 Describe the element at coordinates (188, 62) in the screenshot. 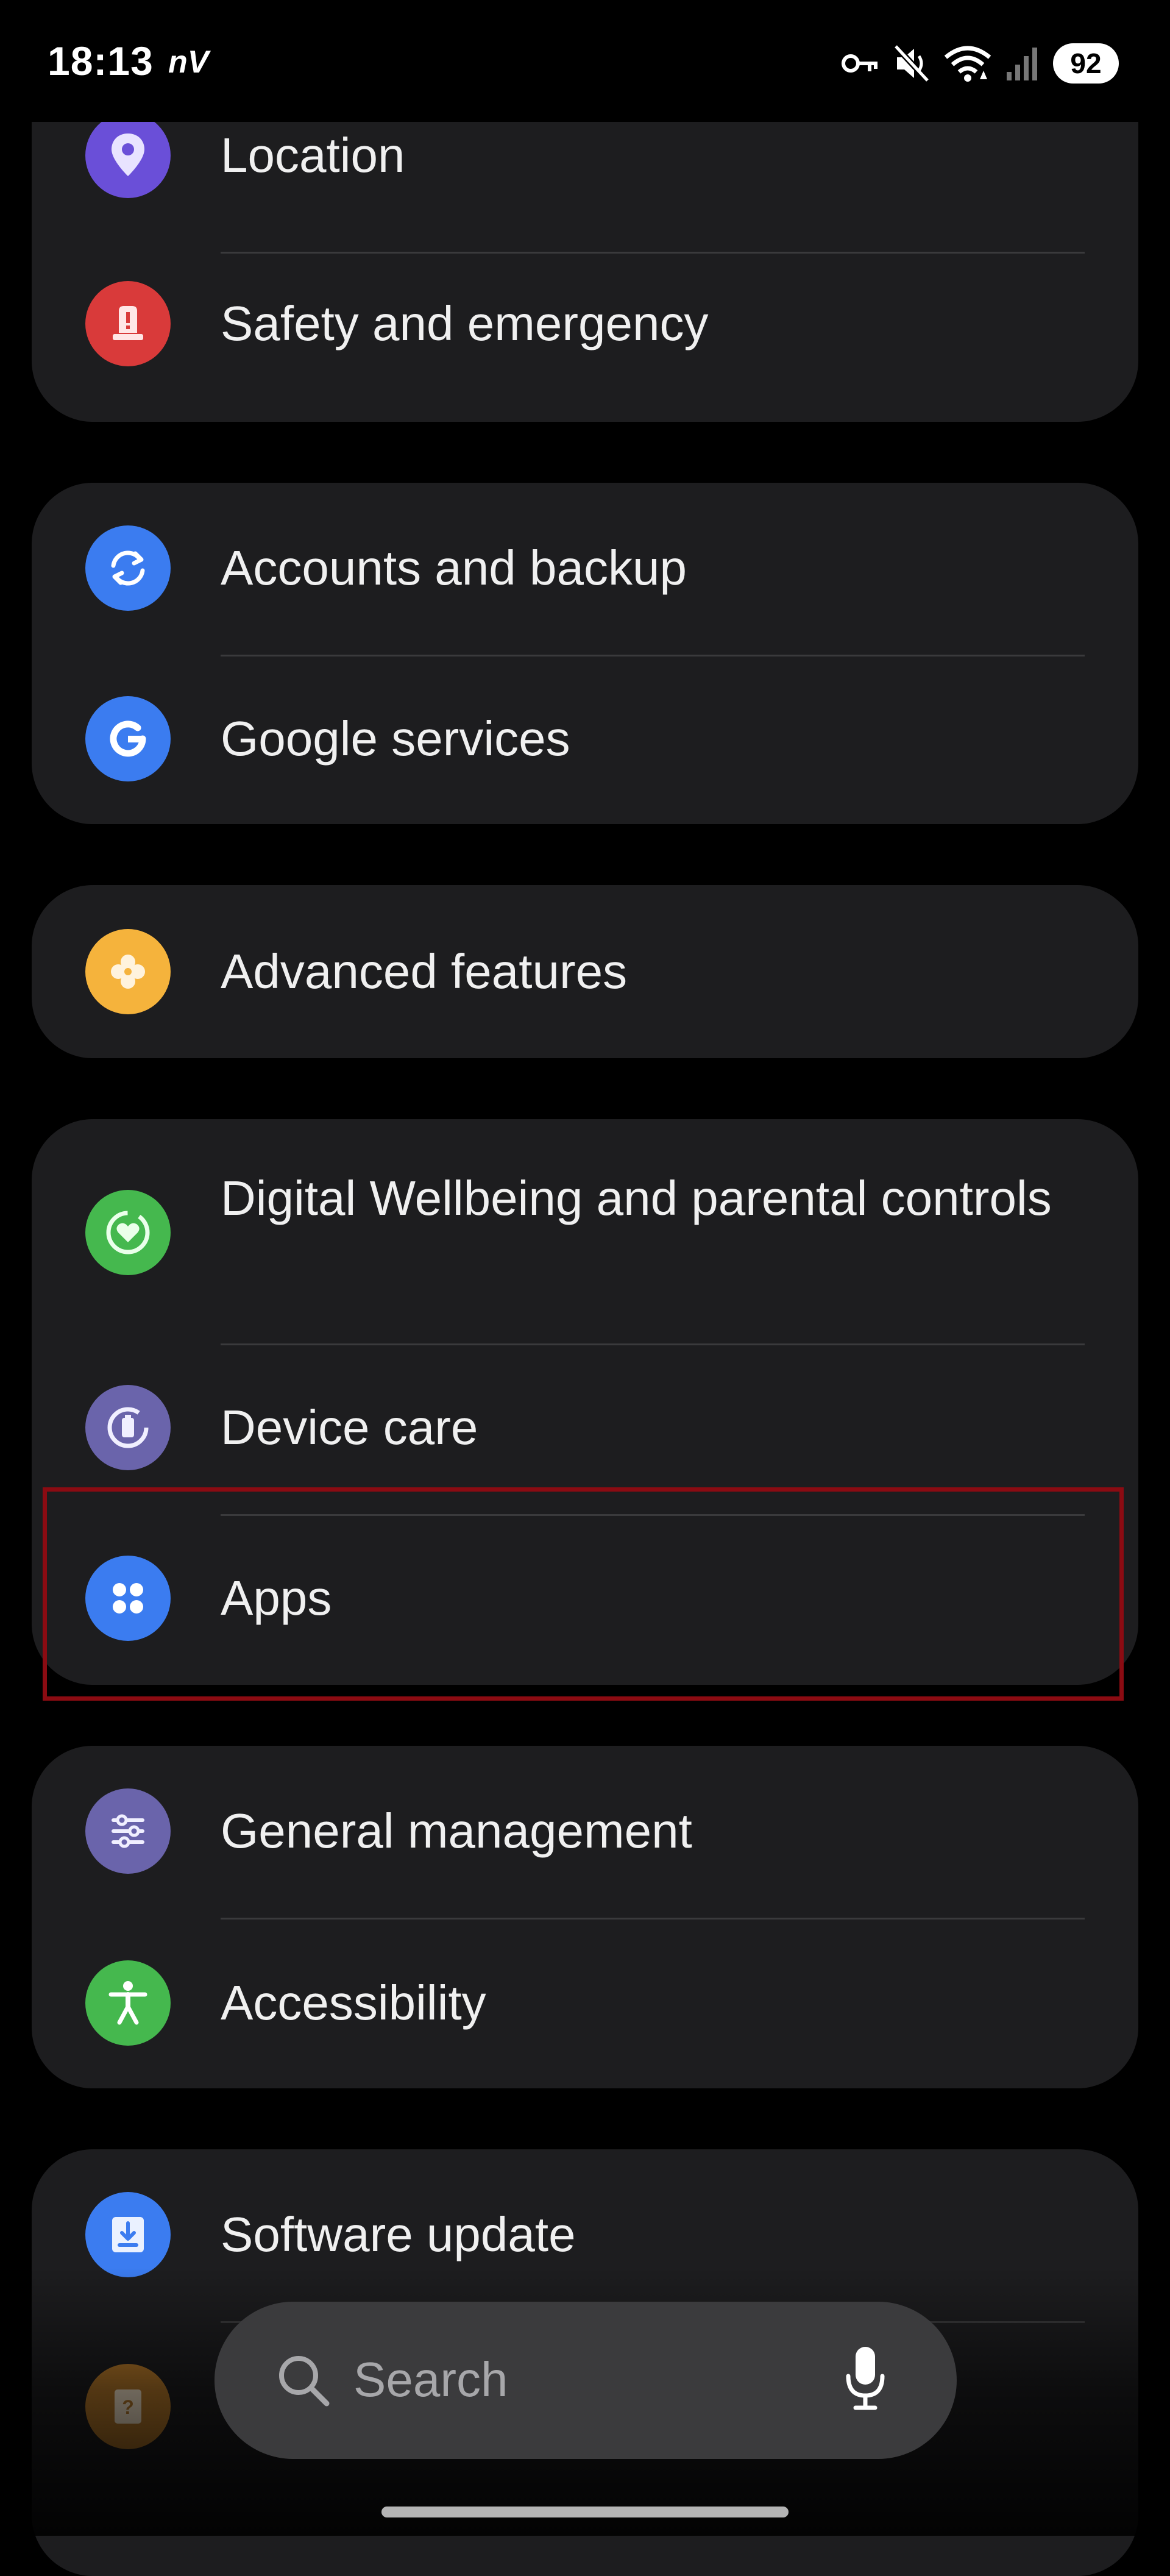

I see `carrier-indicator: nV` at that location.